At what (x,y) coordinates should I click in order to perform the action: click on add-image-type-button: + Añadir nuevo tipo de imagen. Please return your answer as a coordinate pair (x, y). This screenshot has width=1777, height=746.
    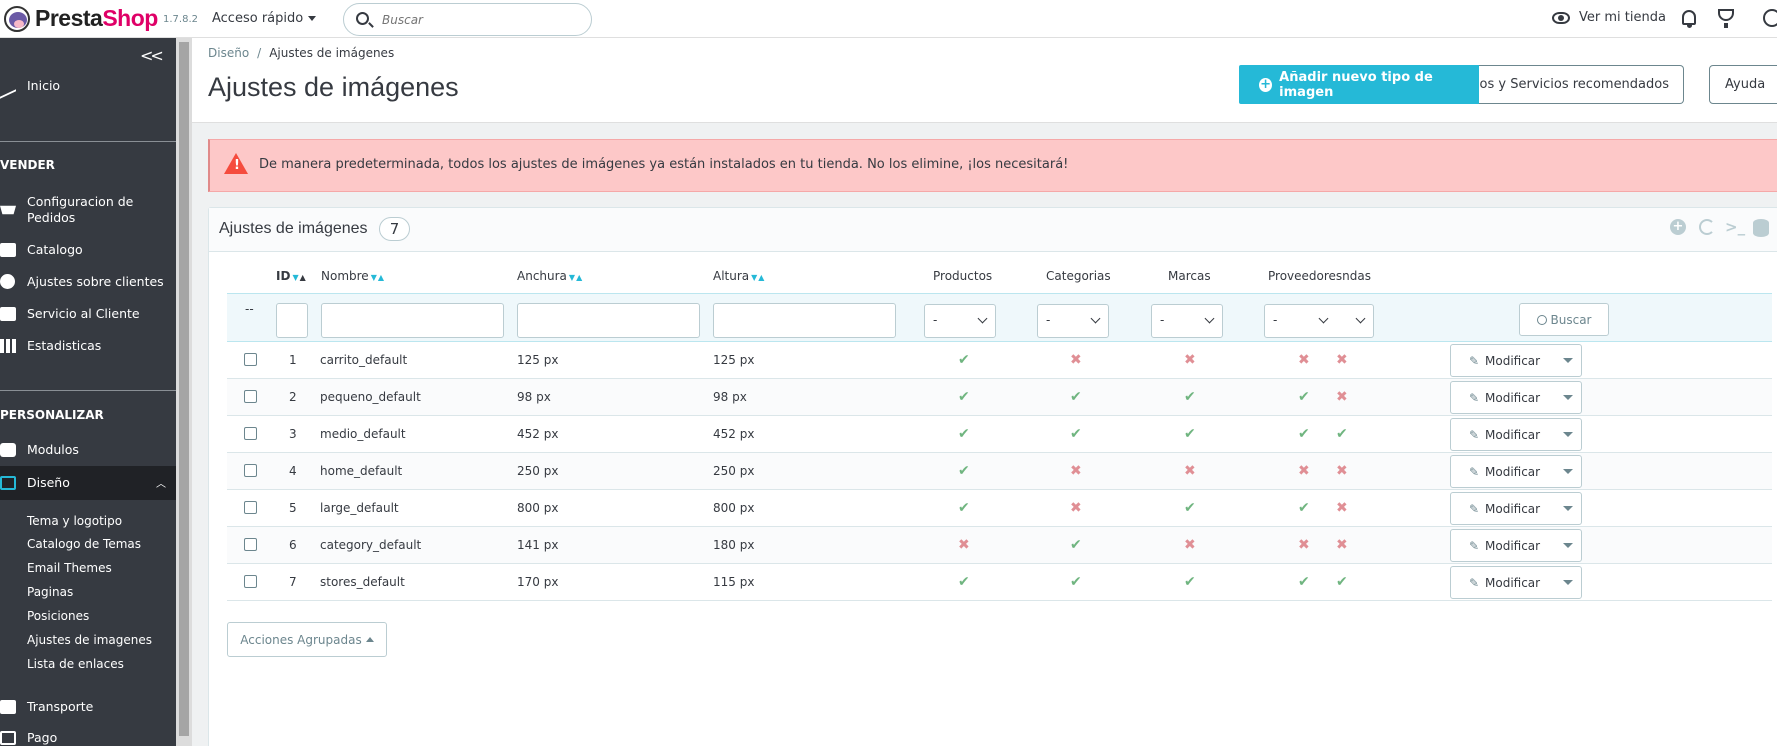
    Looking at the image, I should click on (1359, 84).